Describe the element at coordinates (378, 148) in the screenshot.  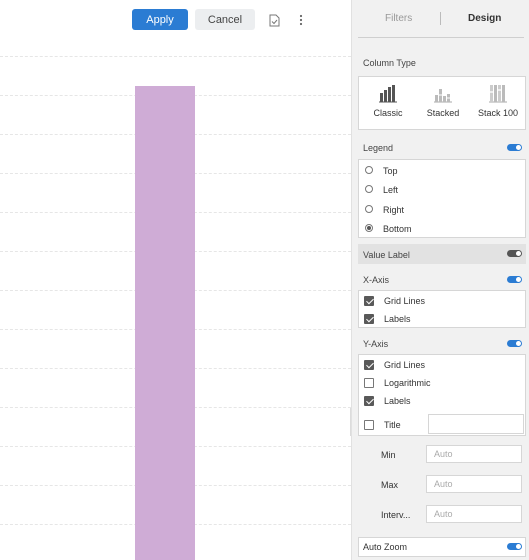
I see `legend-heading: Legend` at that location.